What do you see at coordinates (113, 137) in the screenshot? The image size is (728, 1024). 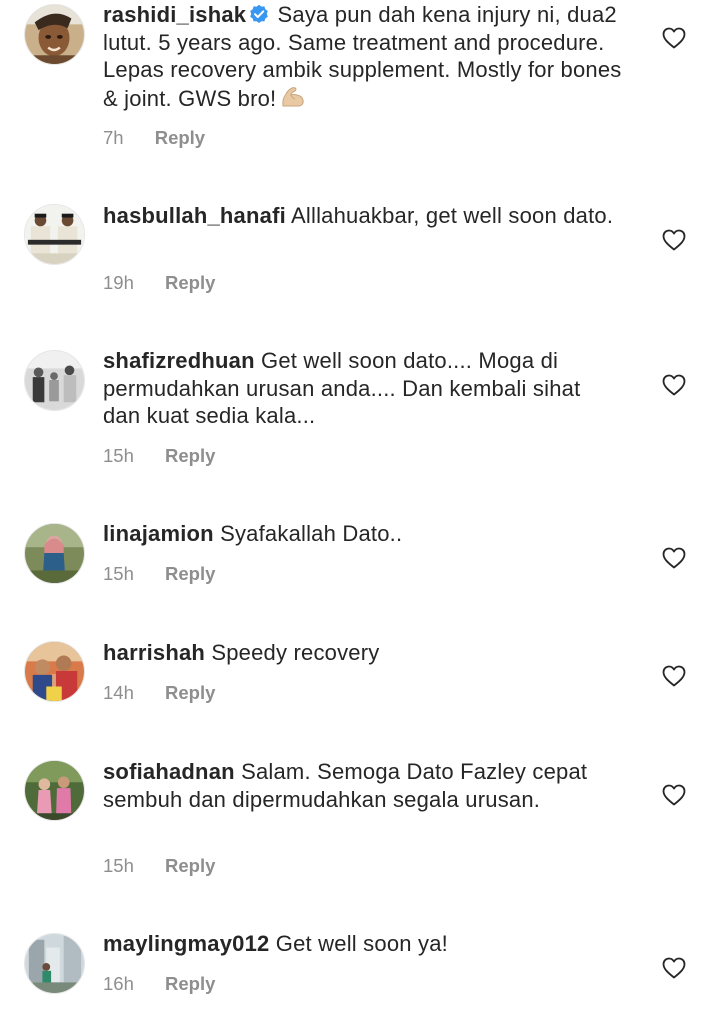 I see `comment-timestamp: 7h` at bounding box center [113, 137].